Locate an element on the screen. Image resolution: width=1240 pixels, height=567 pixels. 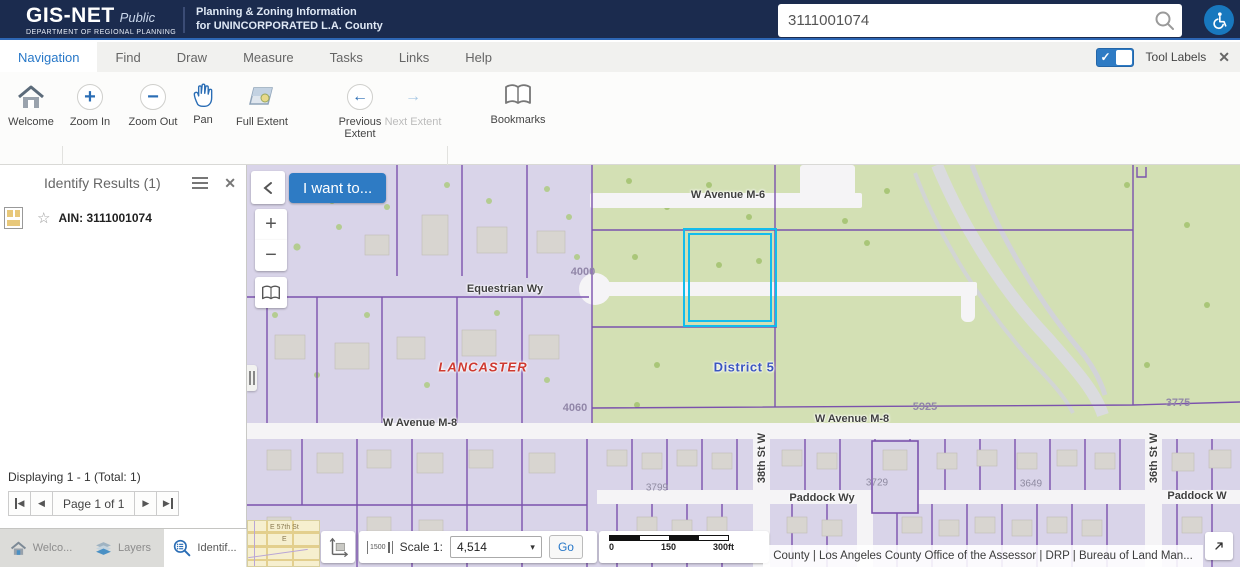
map-bookmarks-button is located at coordinates (271, 292).